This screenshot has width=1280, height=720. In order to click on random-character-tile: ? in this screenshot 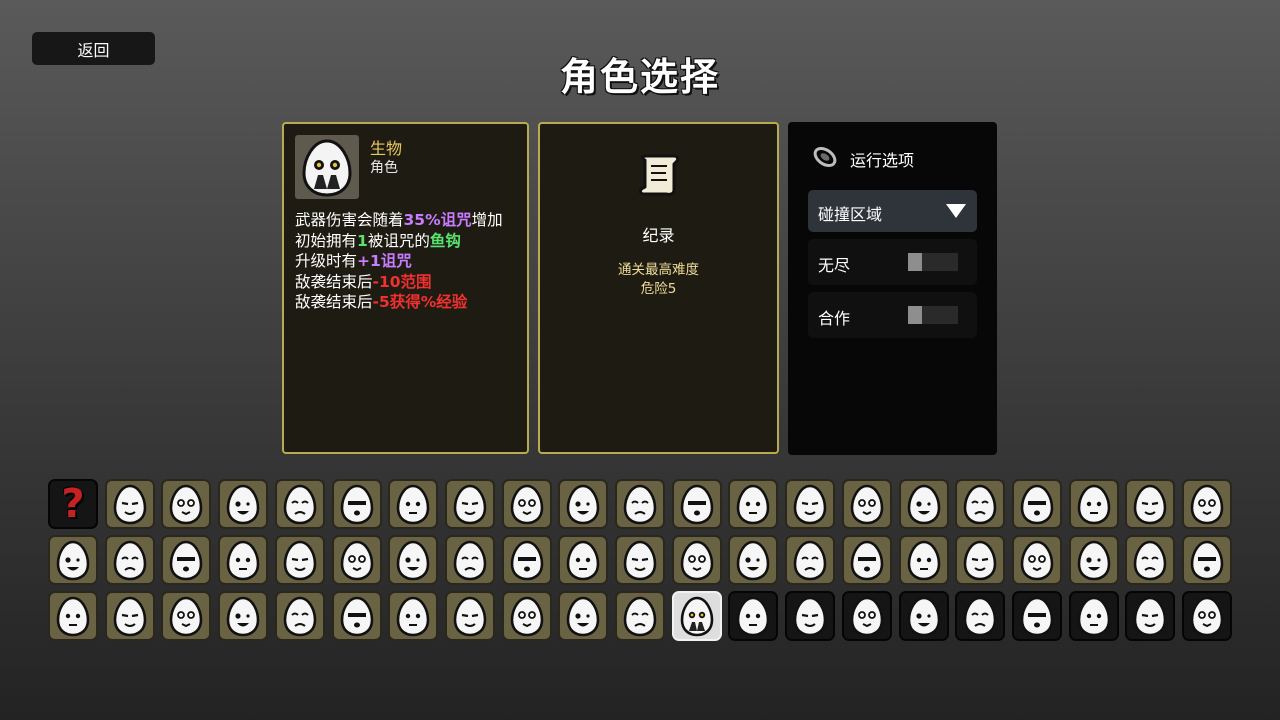, I will do `click(73, 504)`.